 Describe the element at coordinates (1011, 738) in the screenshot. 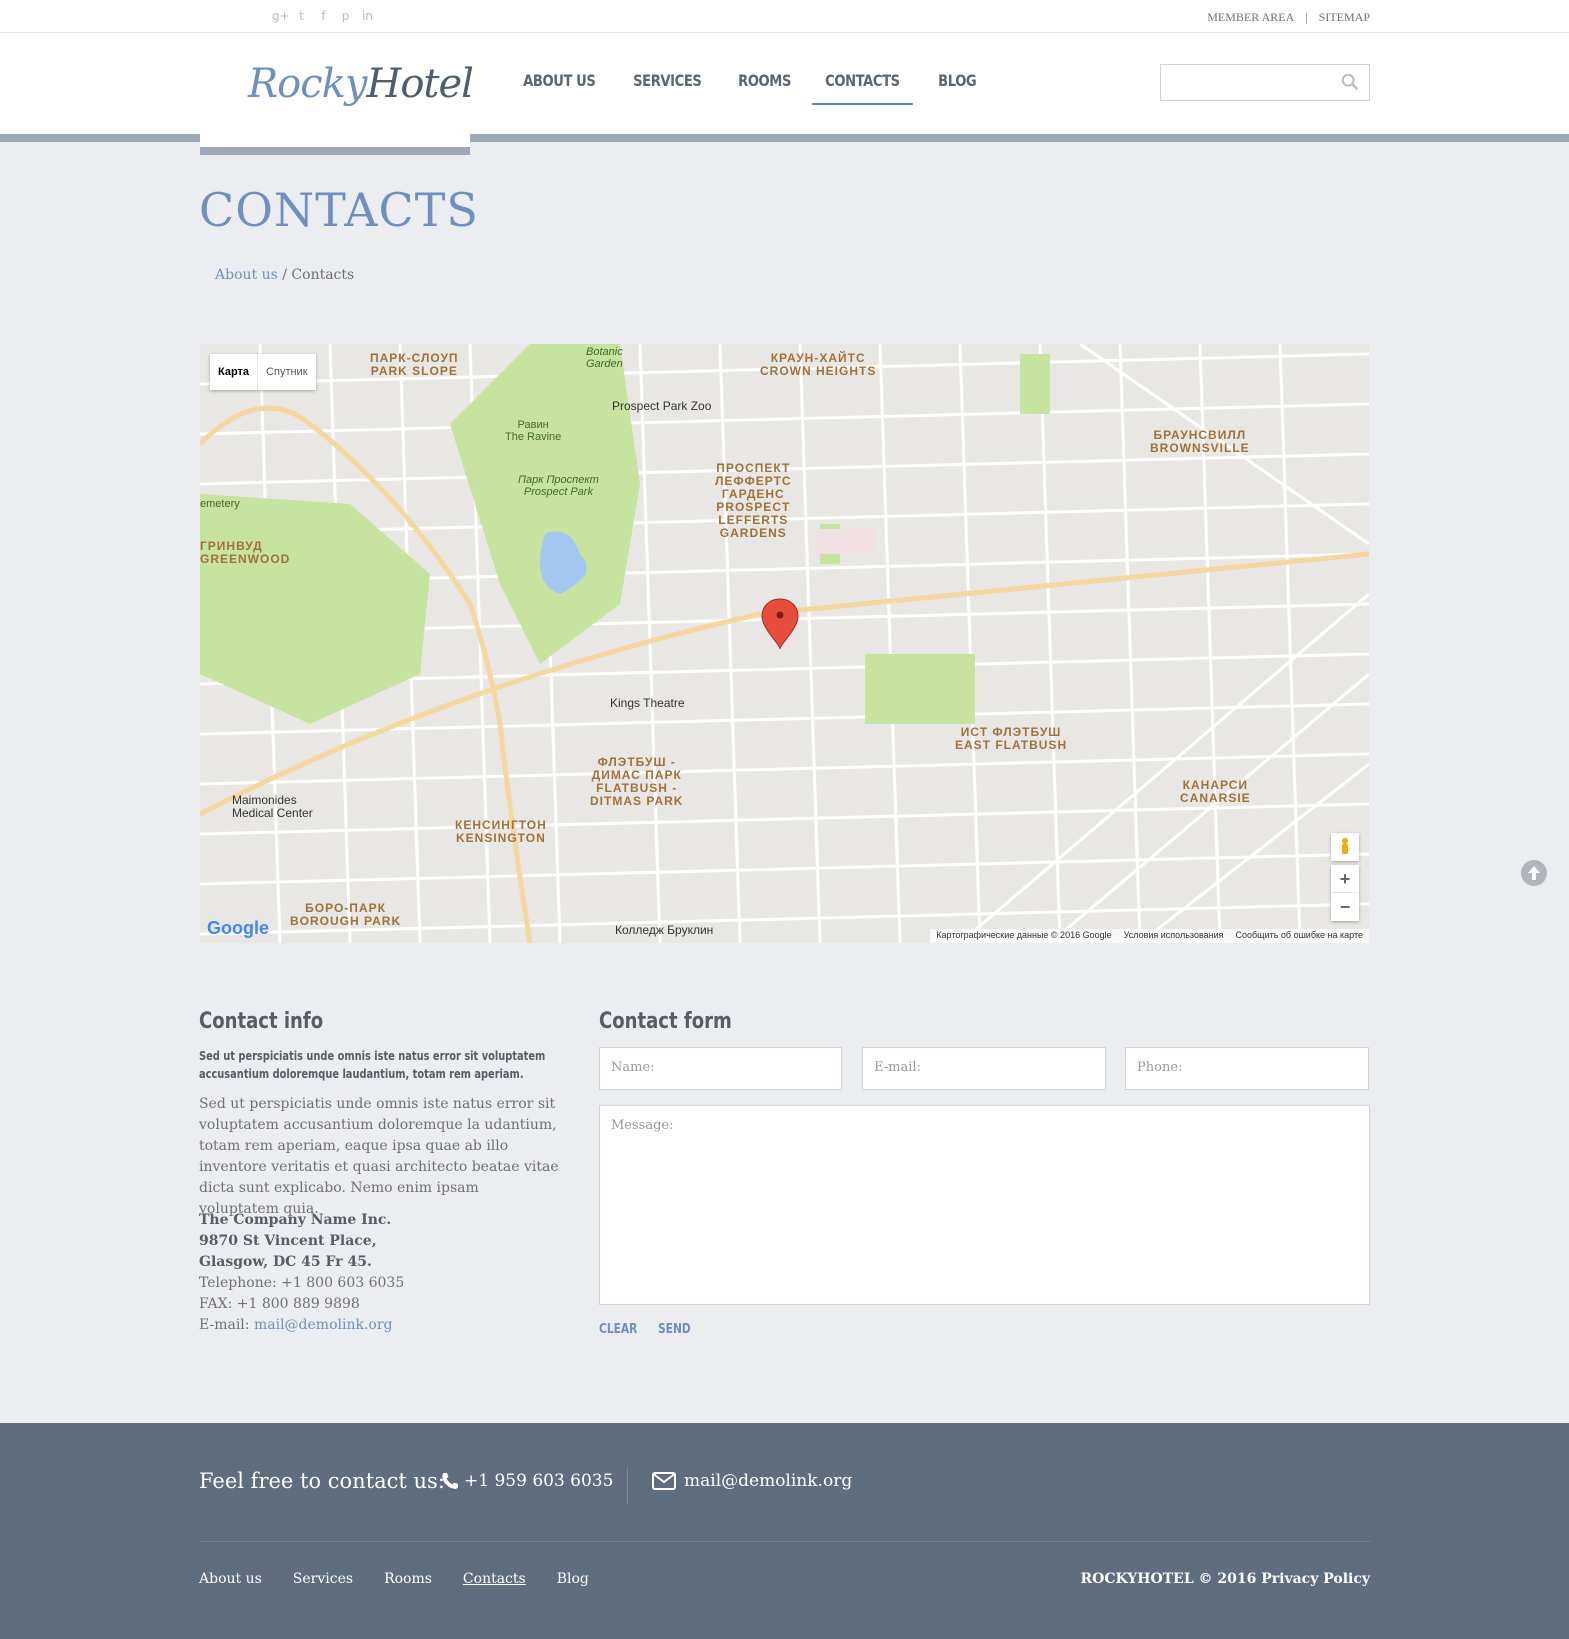

I see `map-label-east-flatbush: ИСТ ФЛЭТБУШ EAST FLATBUSH` at that location.